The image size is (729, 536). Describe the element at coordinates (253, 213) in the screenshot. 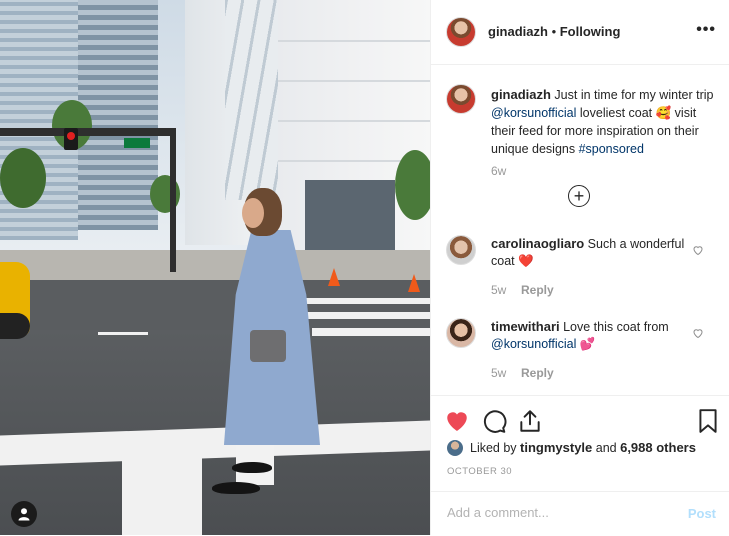

I see `photo-woman-face` at that location.